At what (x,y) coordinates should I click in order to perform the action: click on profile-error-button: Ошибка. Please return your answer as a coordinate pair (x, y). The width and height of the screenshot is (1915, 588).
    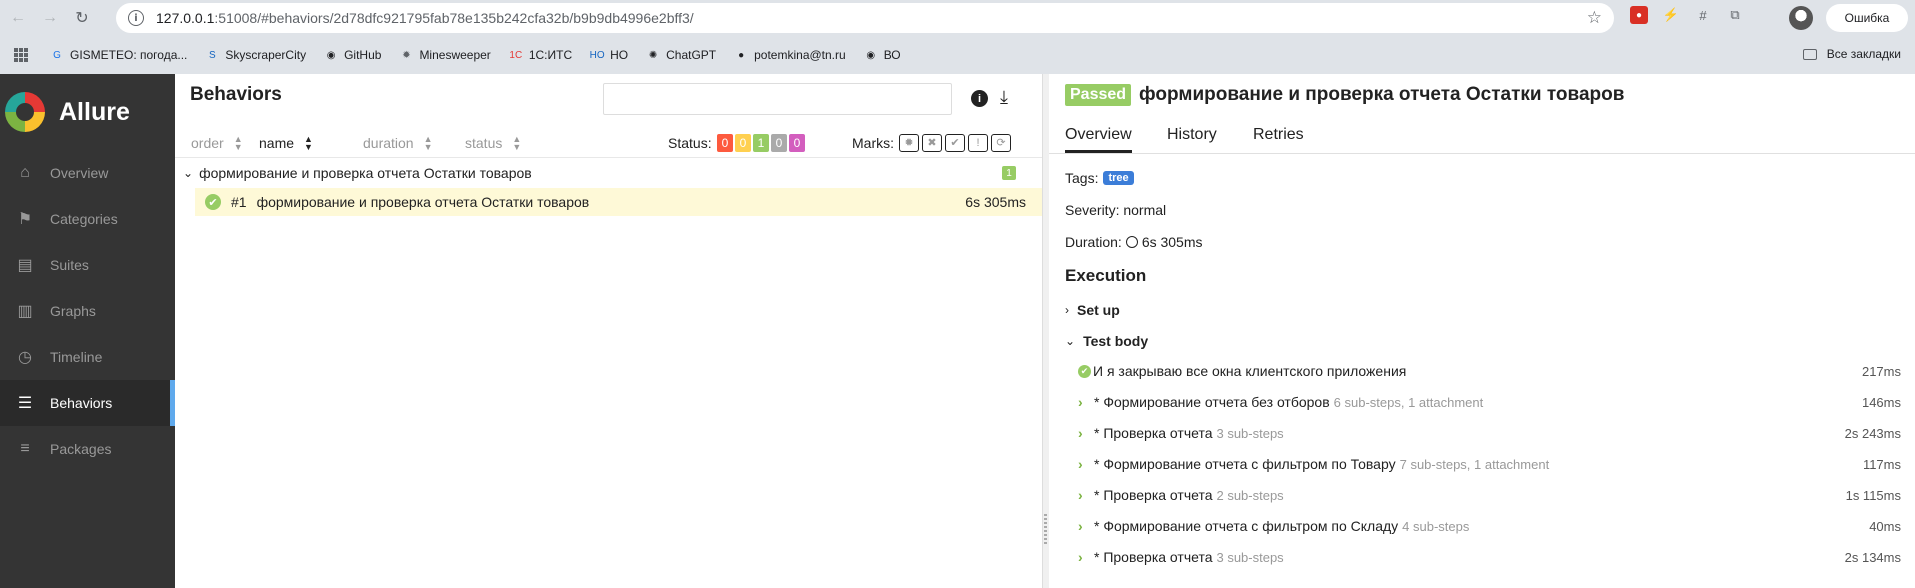
    Looking at the image, I should click on (1867, 18).